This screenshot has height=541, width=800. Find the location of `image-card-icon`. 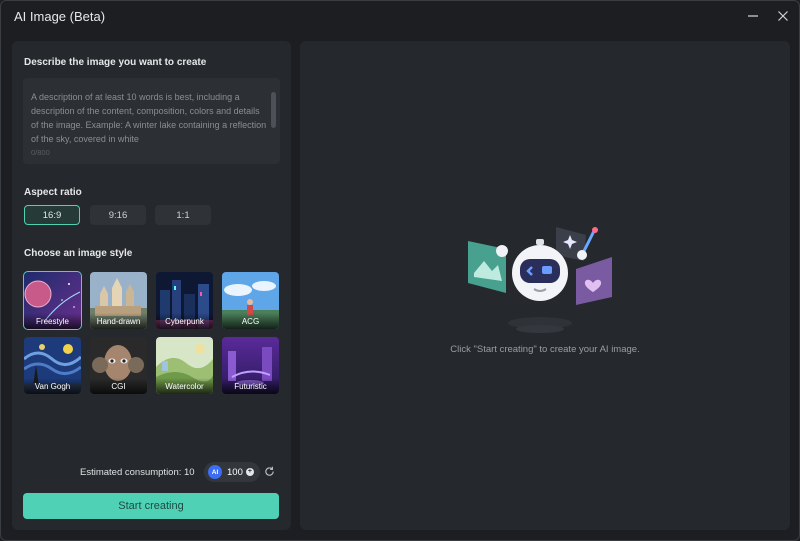

image-card-icon is located at coordinates (488, 267).